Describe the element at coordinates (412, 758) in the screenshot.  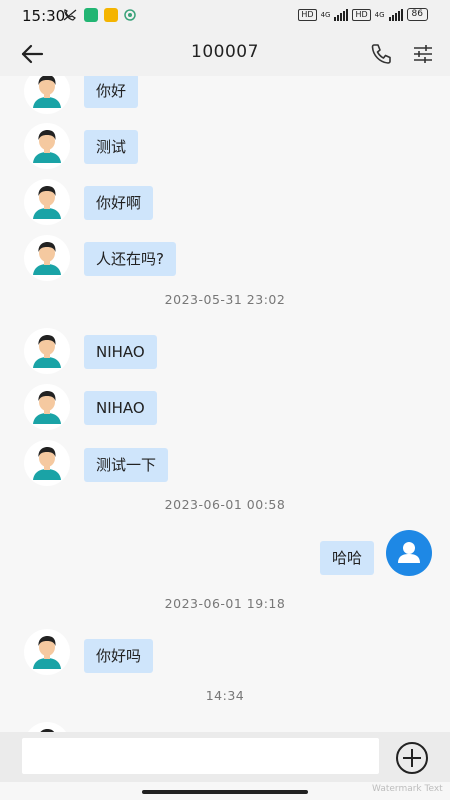
I see `plus-circle-icon` at that location.